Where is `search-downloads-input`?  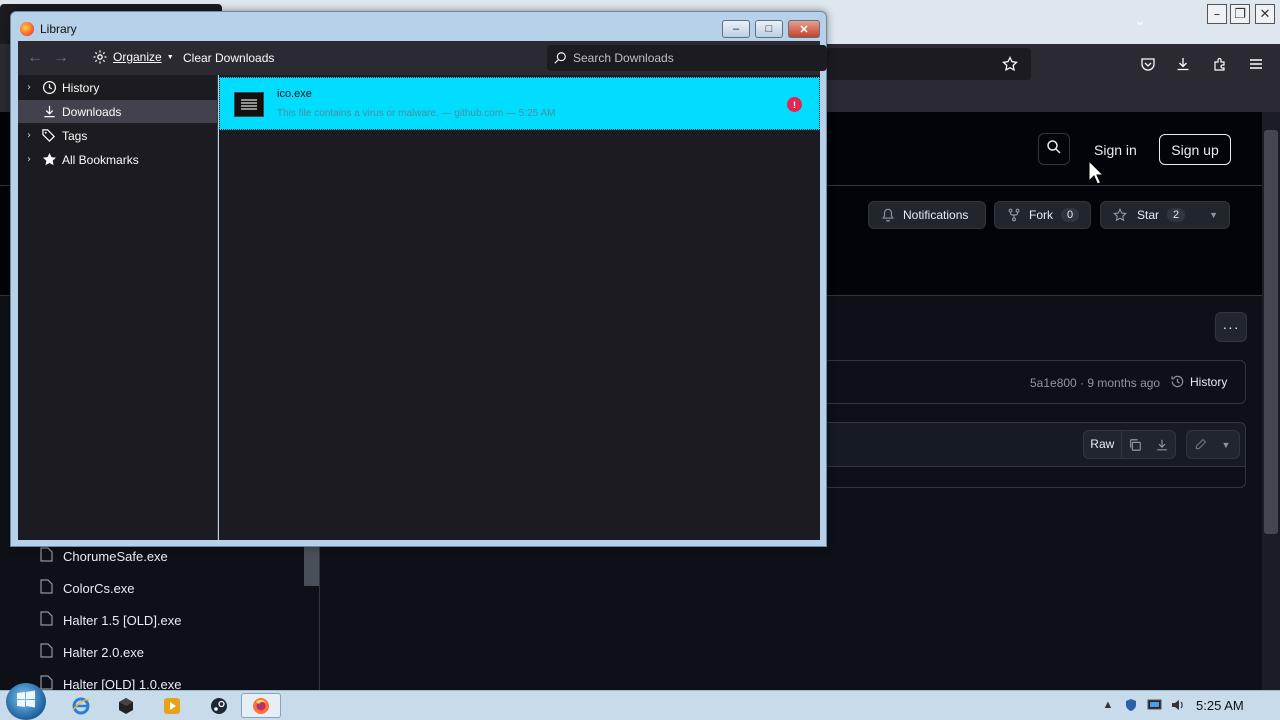 search-downloads-input is located at coordinates (693, 58).